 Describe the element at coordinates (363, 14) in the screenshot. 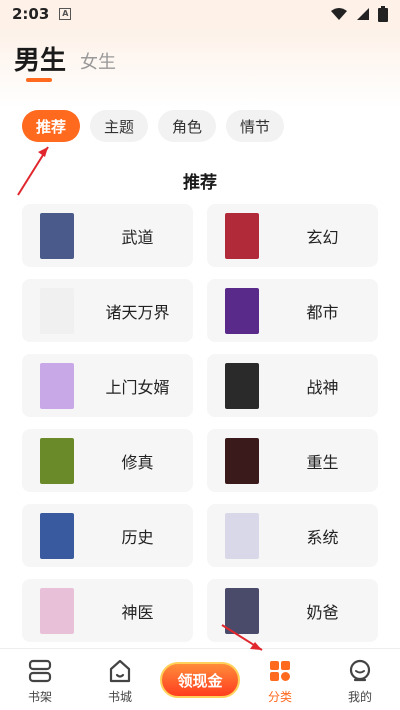

I see `signal-icon` at that location.